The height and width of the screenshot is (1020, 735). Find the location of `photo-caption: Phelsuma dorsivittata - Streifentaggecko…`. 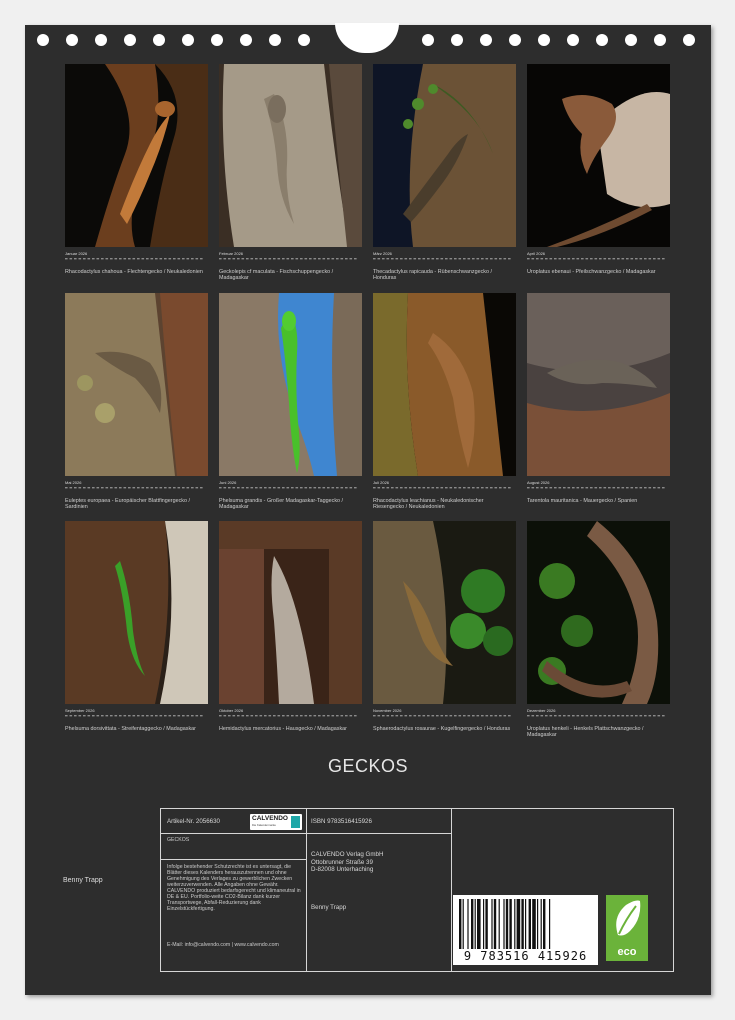

photo-caption: Phelsuma dorsivittata - Streifentaggecko… is located at coordinates (130, 729).